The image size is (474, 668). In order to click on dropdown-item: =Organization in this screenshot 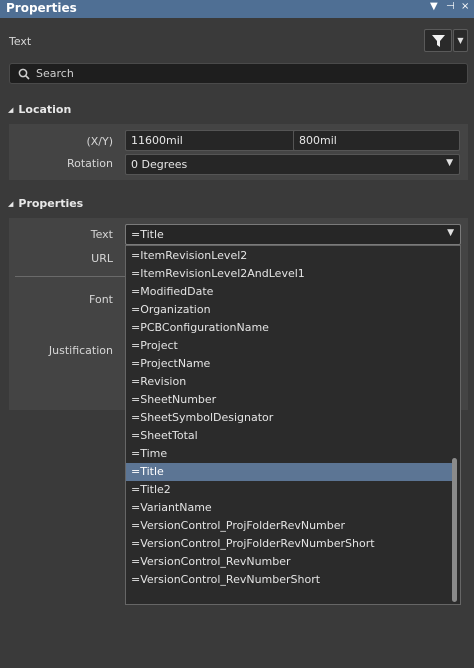, I will do `click(289, 310)`.